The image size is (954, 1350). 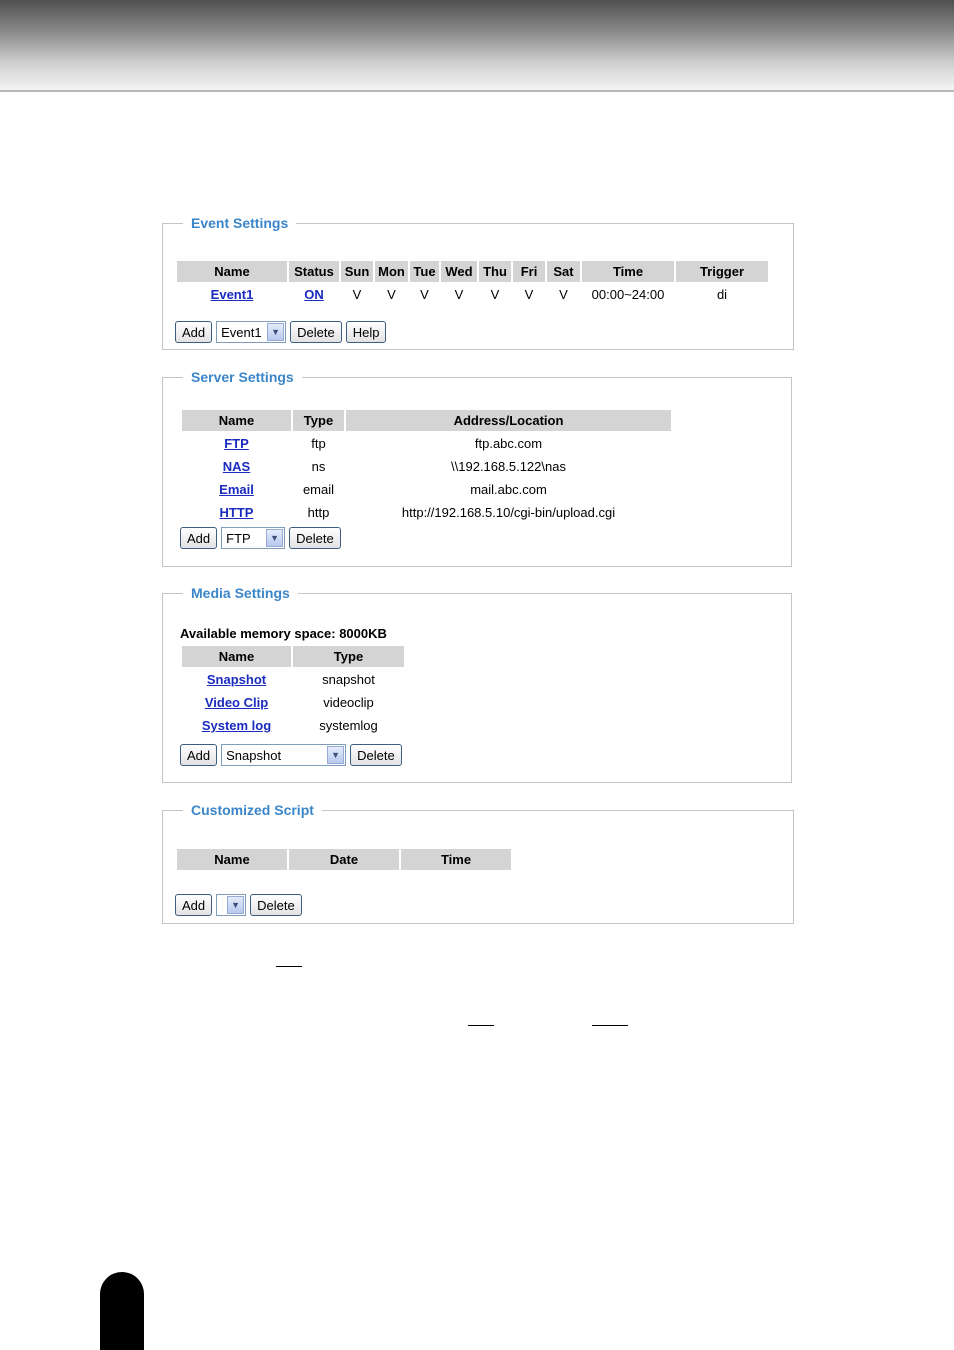 I want to click on server-table-header: Name Type Address/Location, so click(x=426, y=420).